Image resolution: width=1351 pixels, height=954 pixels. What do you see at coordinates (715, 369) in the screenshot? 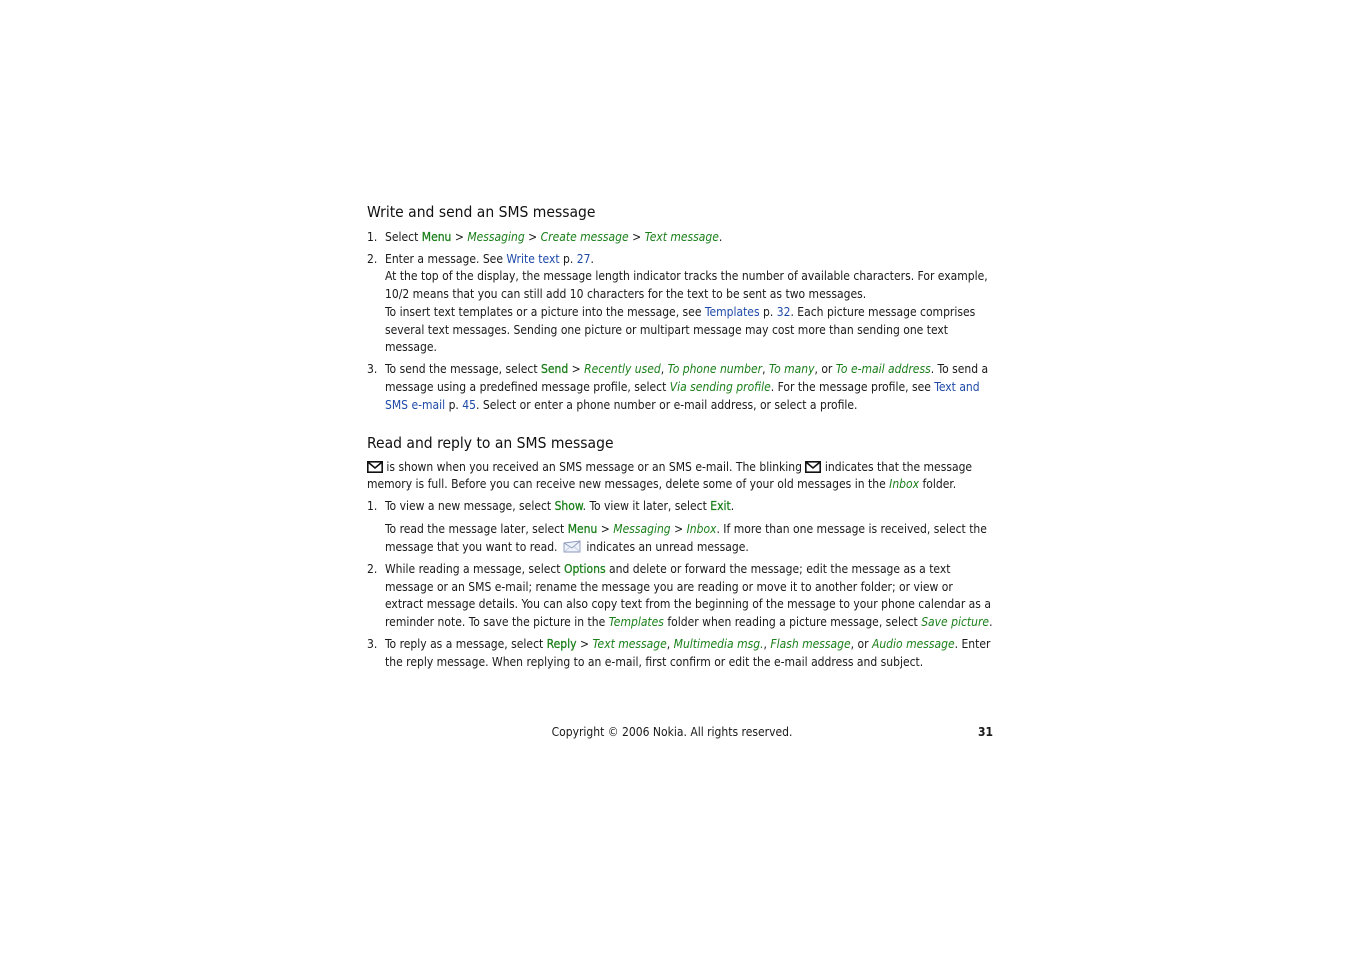
I see `menu-option-label: To phone number` at bounding box center [715, 369].